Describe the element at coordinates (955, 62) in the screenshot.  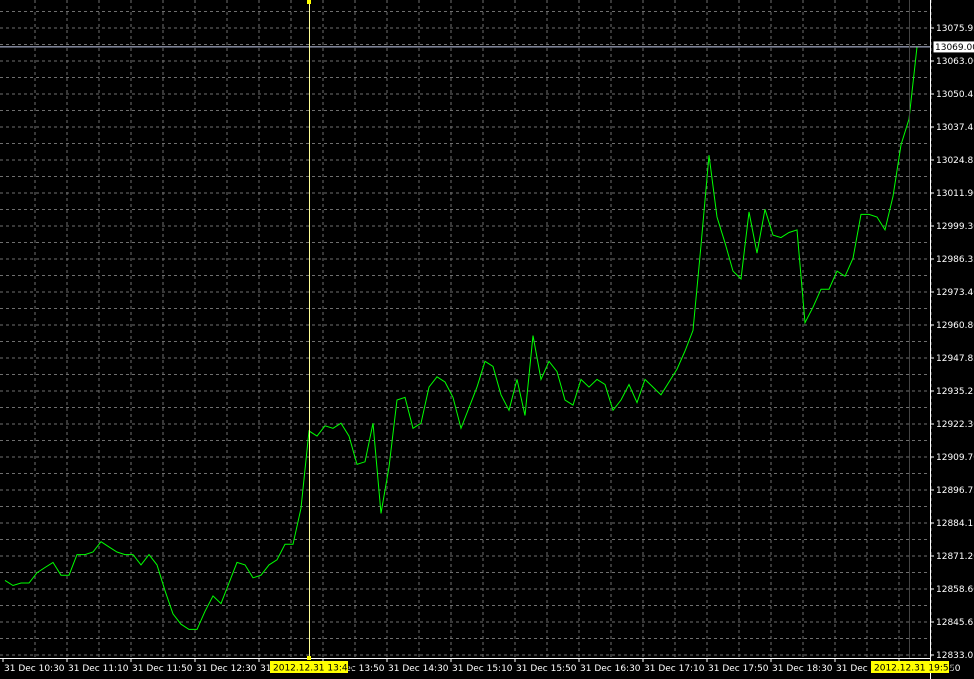
I see `price-tick-label: 13063.00` at that location.